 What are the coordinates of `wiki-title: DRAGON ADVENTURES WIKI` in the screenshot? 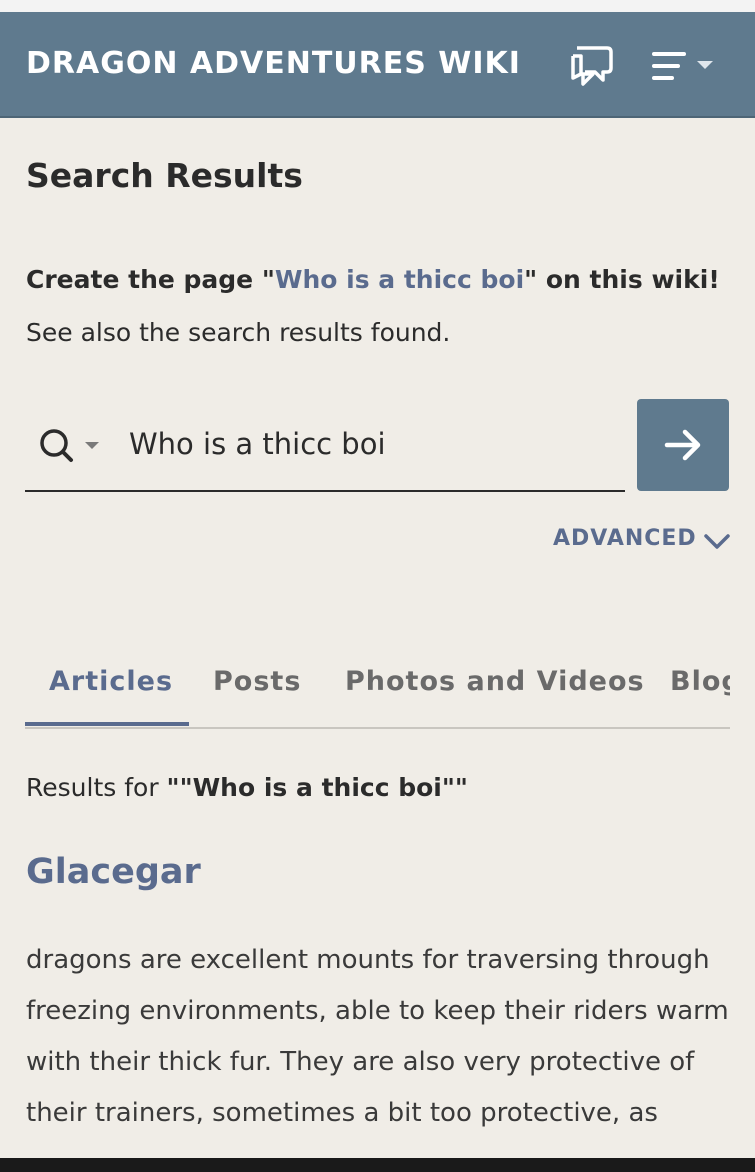 It's located at (273, 63).